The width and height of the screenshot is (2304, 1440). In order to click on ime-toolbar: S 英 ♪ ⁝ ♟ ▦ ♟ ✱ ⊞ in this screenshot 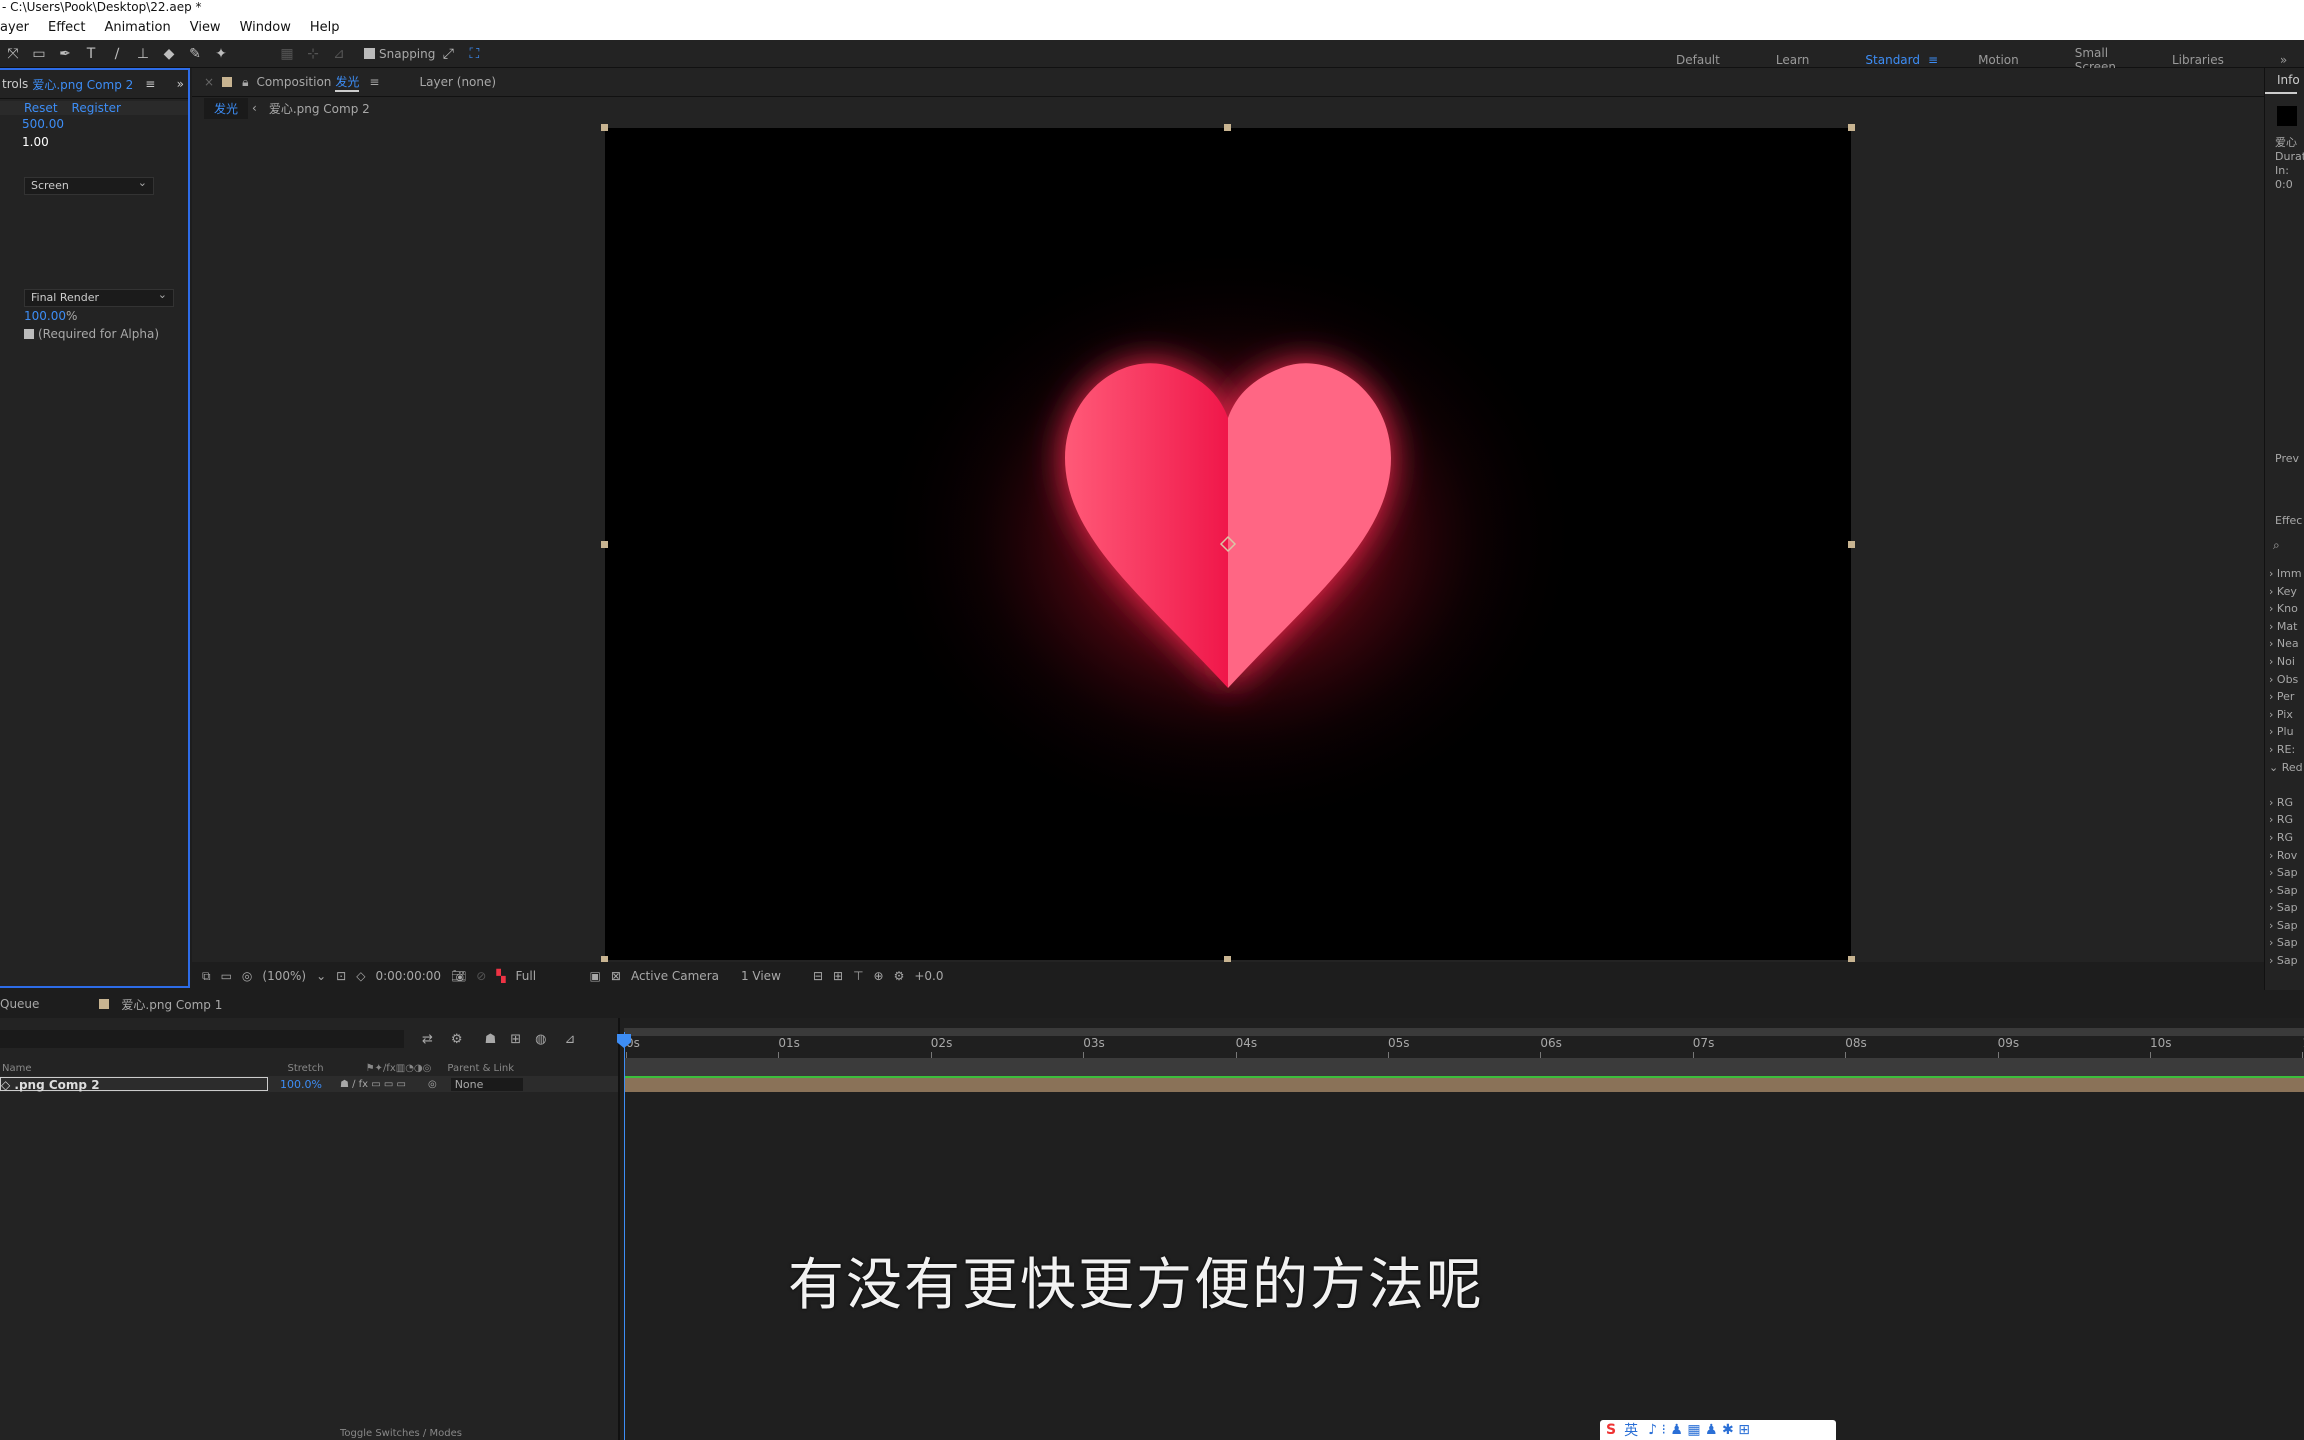, I will do `click(1718, 1430)`.